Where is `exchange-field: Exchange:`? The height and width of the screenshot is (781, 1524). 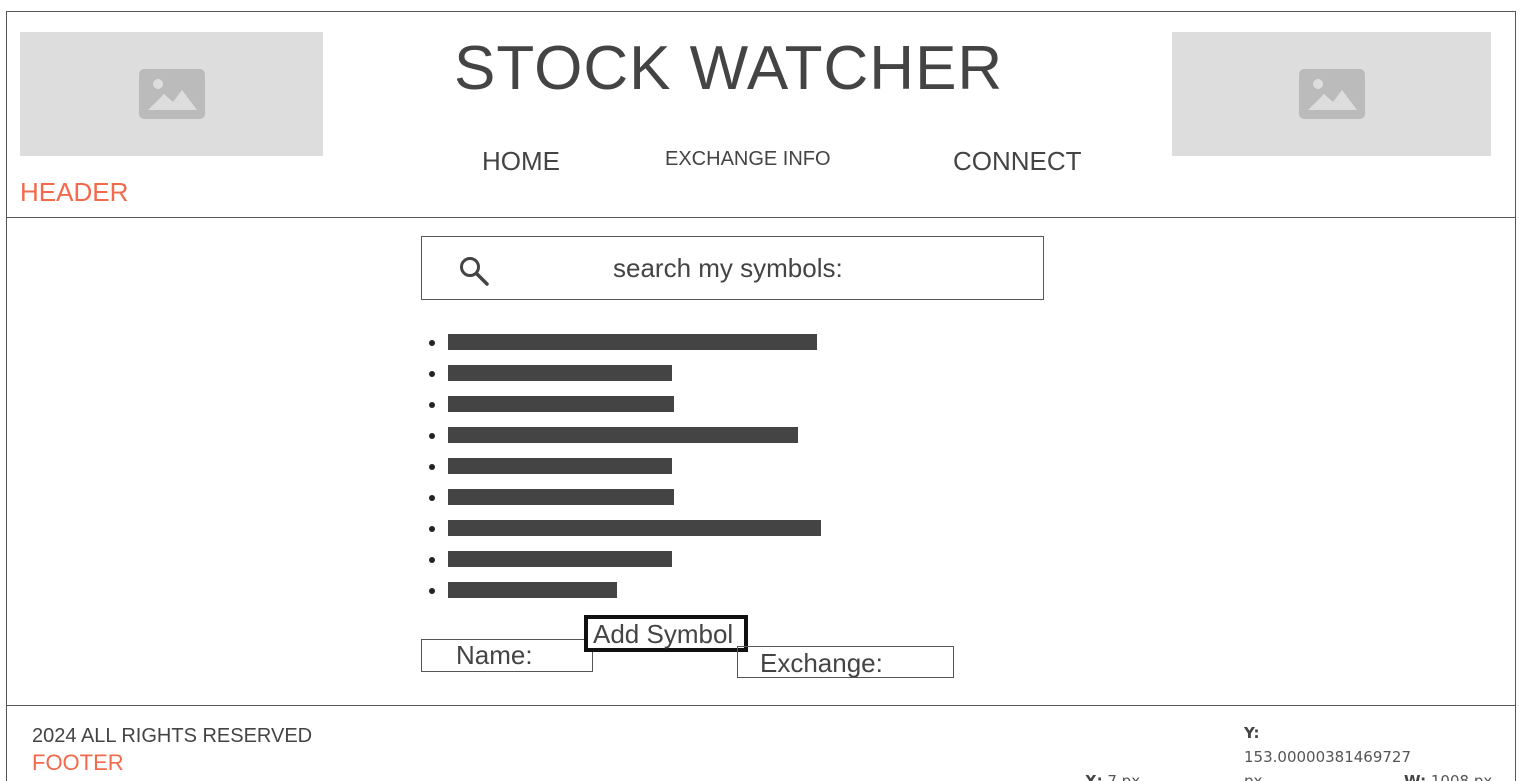 exchange-field: Exchange: is located at coordinates (845, 662).